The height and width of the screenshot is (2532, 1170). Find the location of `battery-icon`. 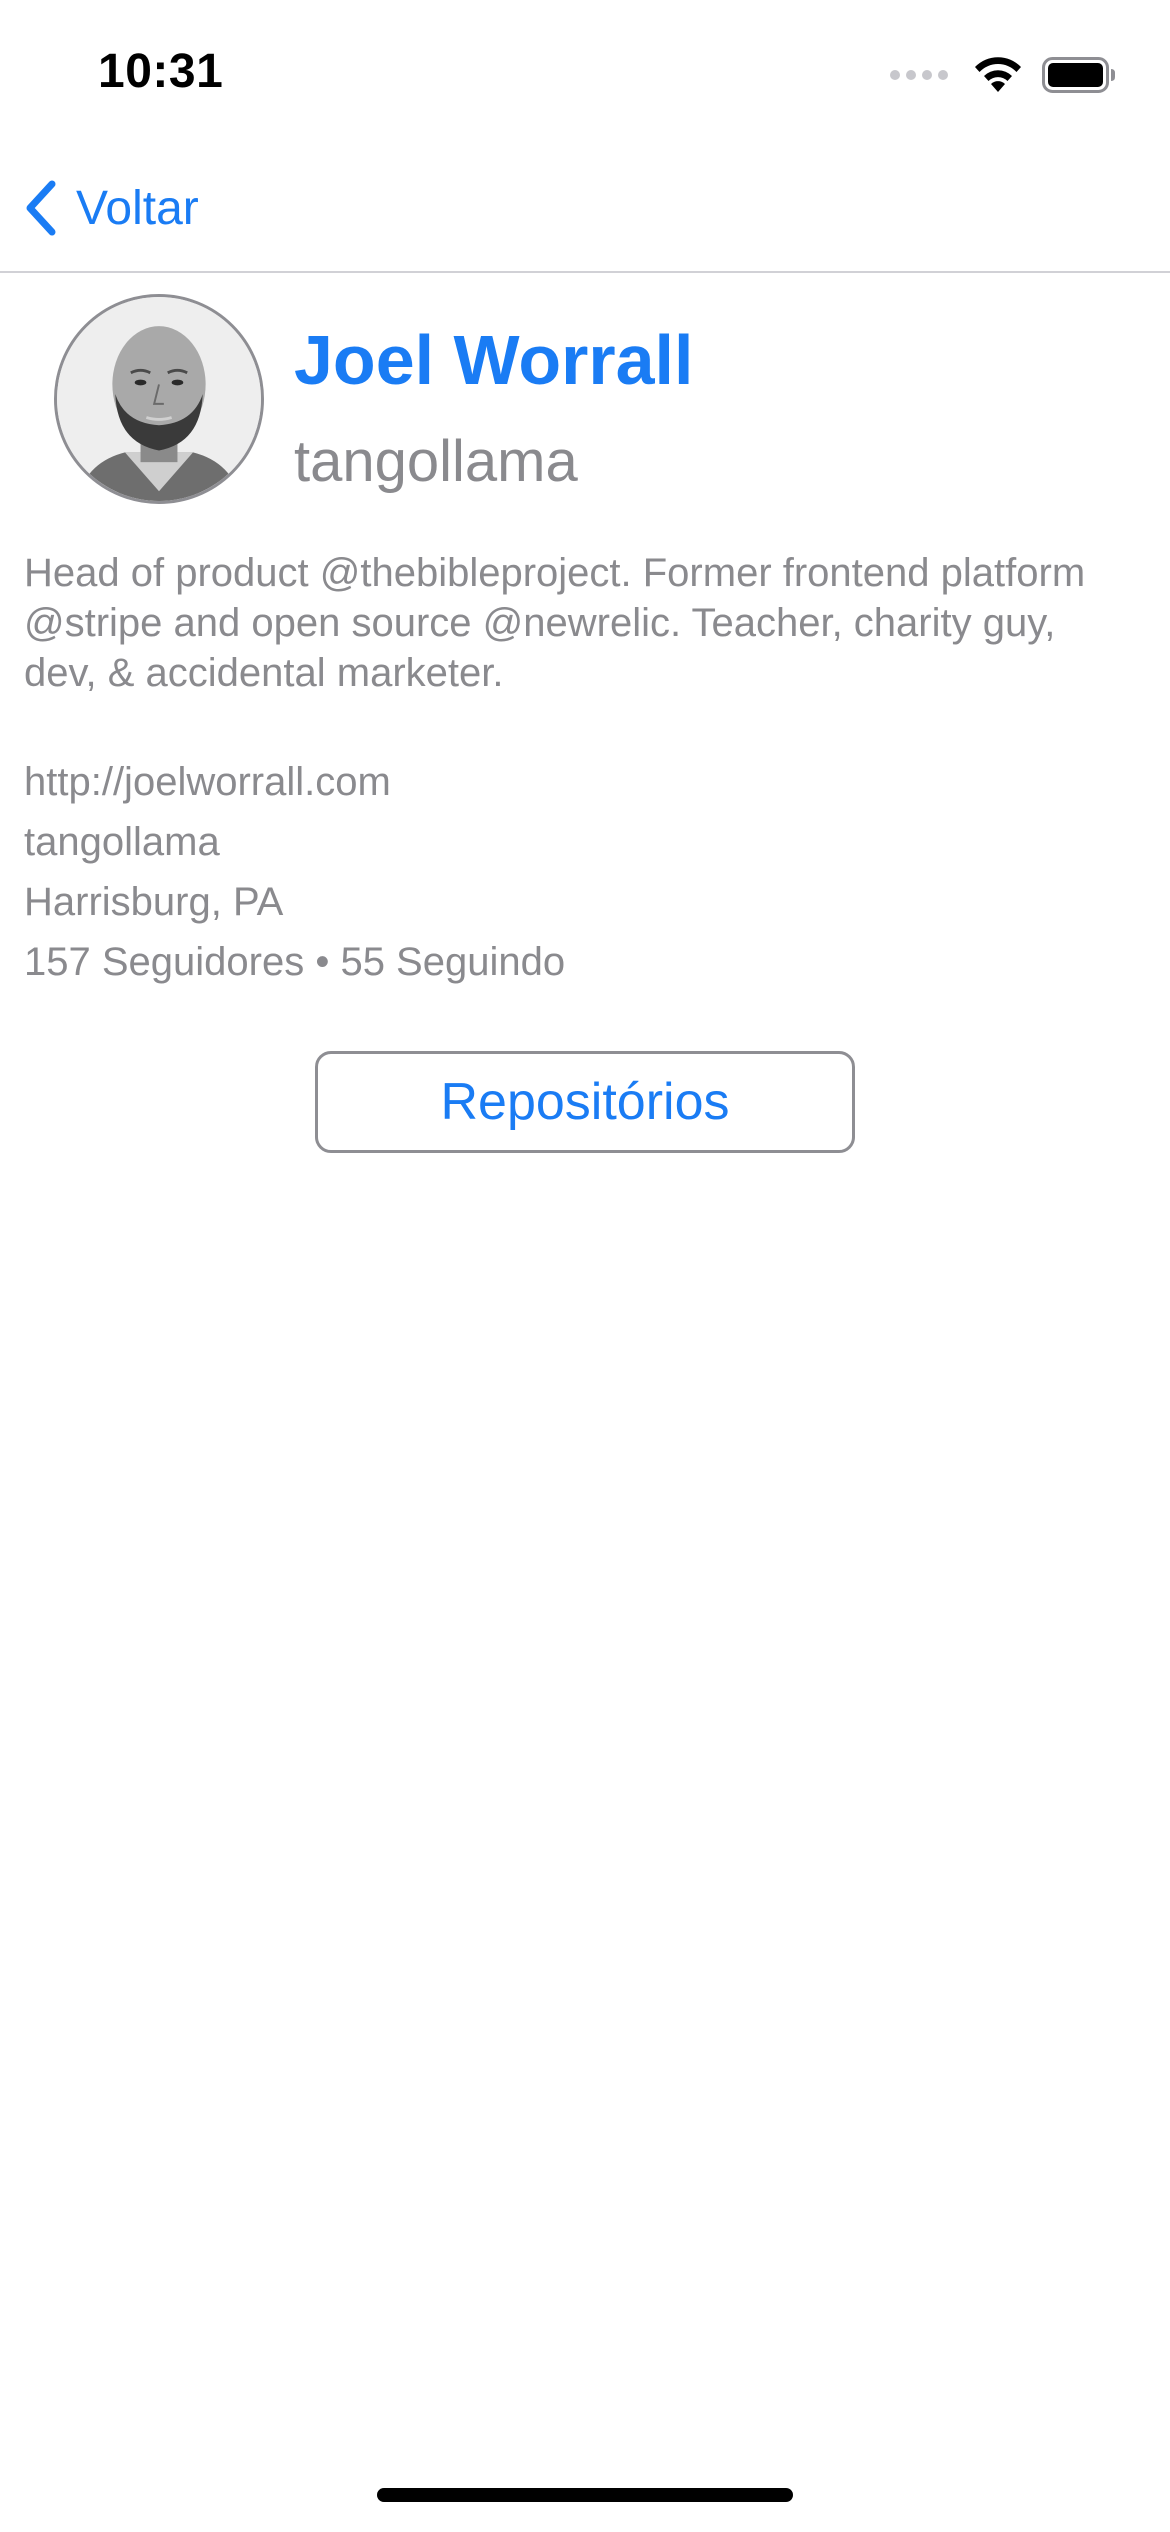

battery-icon is located at coordinates (1078, 75).